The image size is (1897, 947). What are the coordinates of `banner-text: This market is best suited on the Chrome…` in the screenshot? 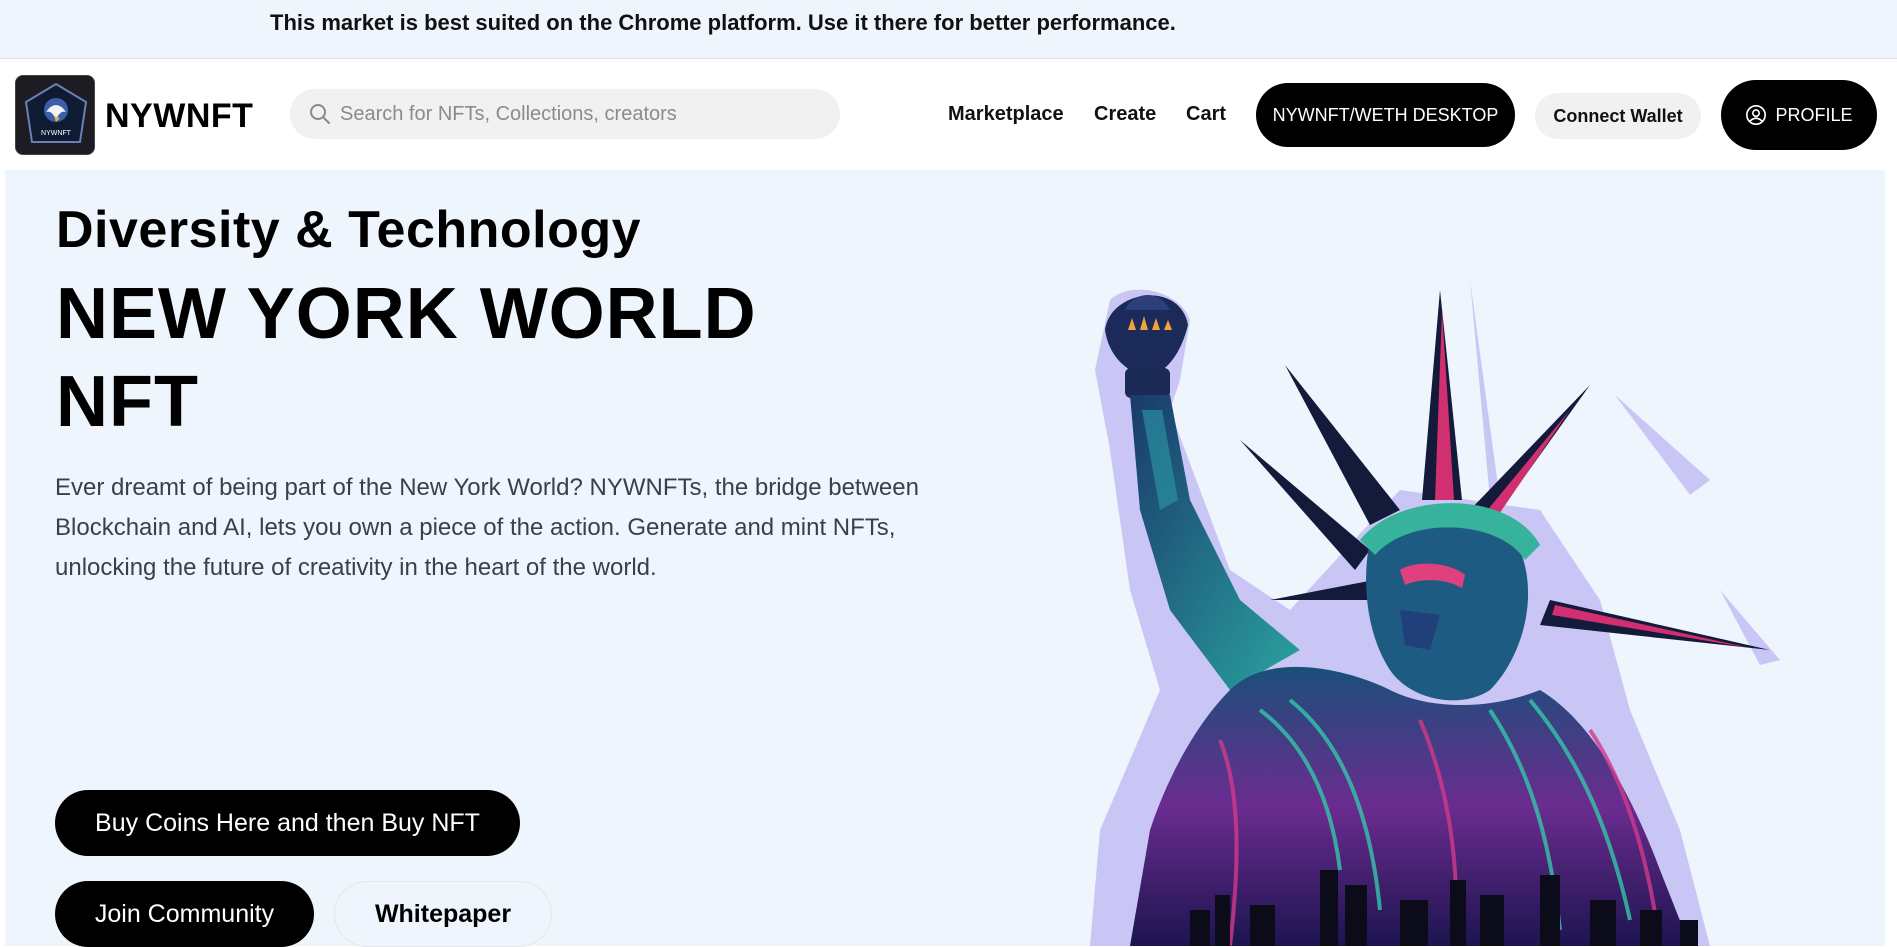 It's located at (723, 22).